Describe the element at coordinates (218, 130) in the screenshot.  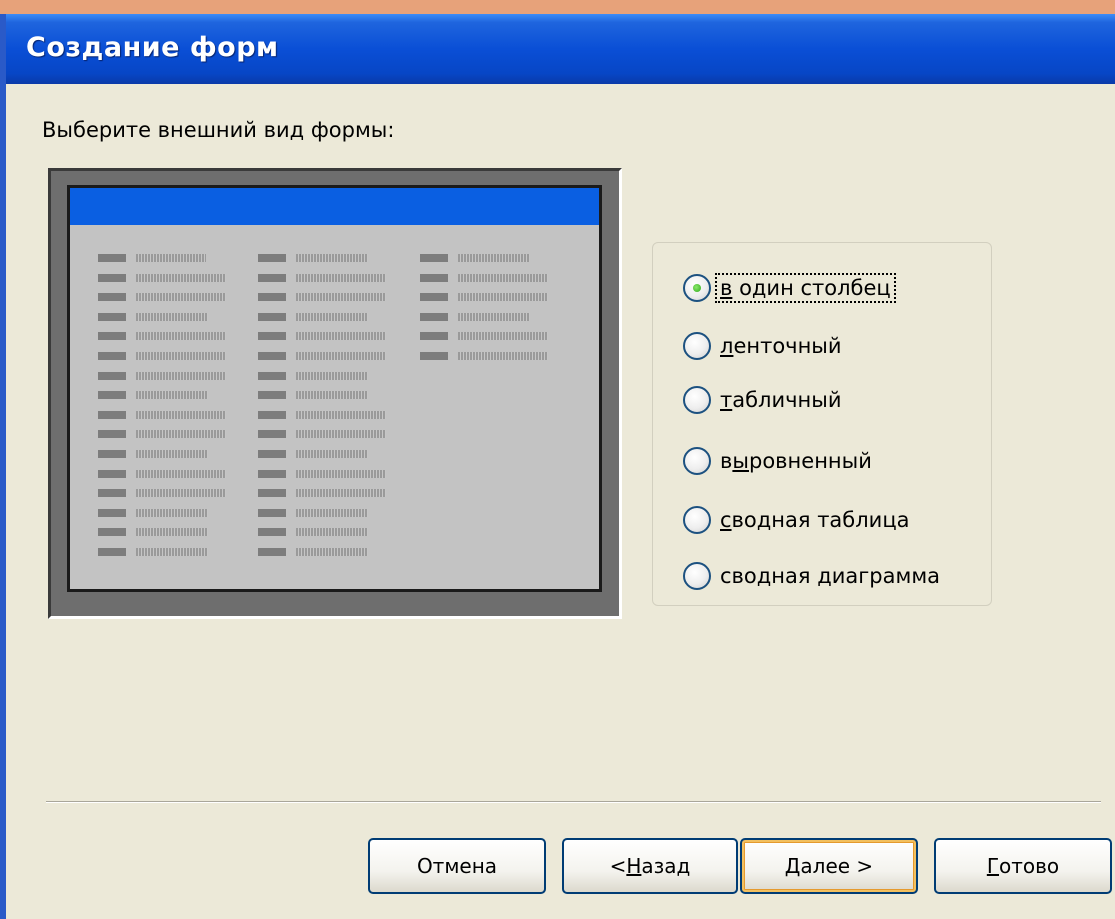
I see `layout-prompt: Выберите внешний вид формы:` at that location.